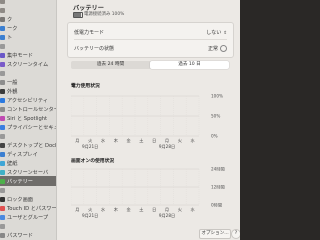 The height and width of the screenshot is (240, 320). I want to click on battery-health-row: 正常, so click(217, 48).